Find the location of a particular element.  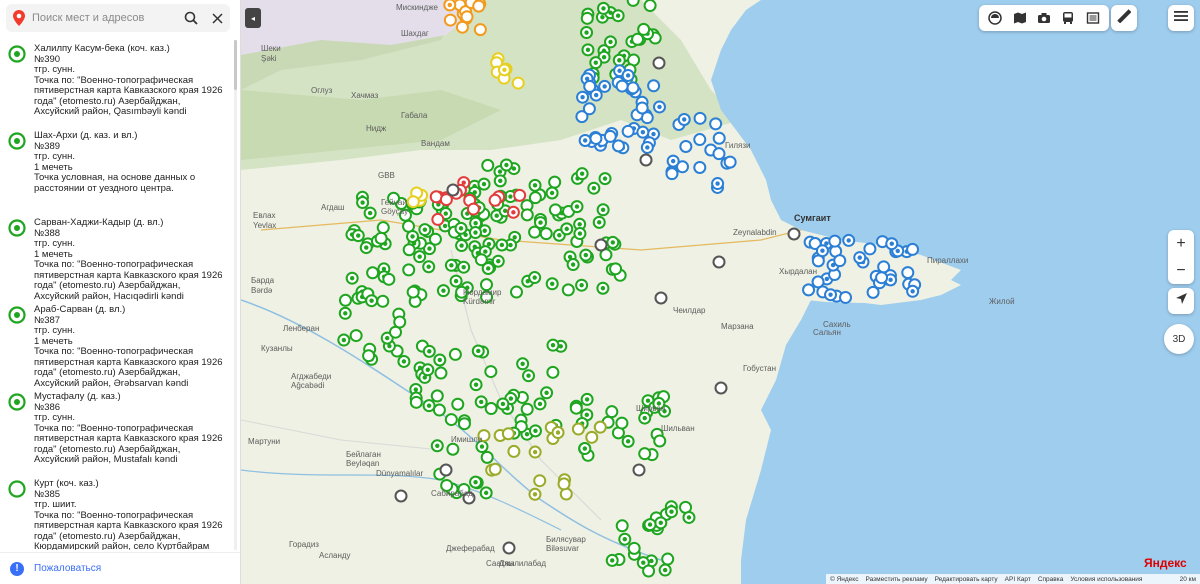

layers-icon is located at coordinates (995, 18).